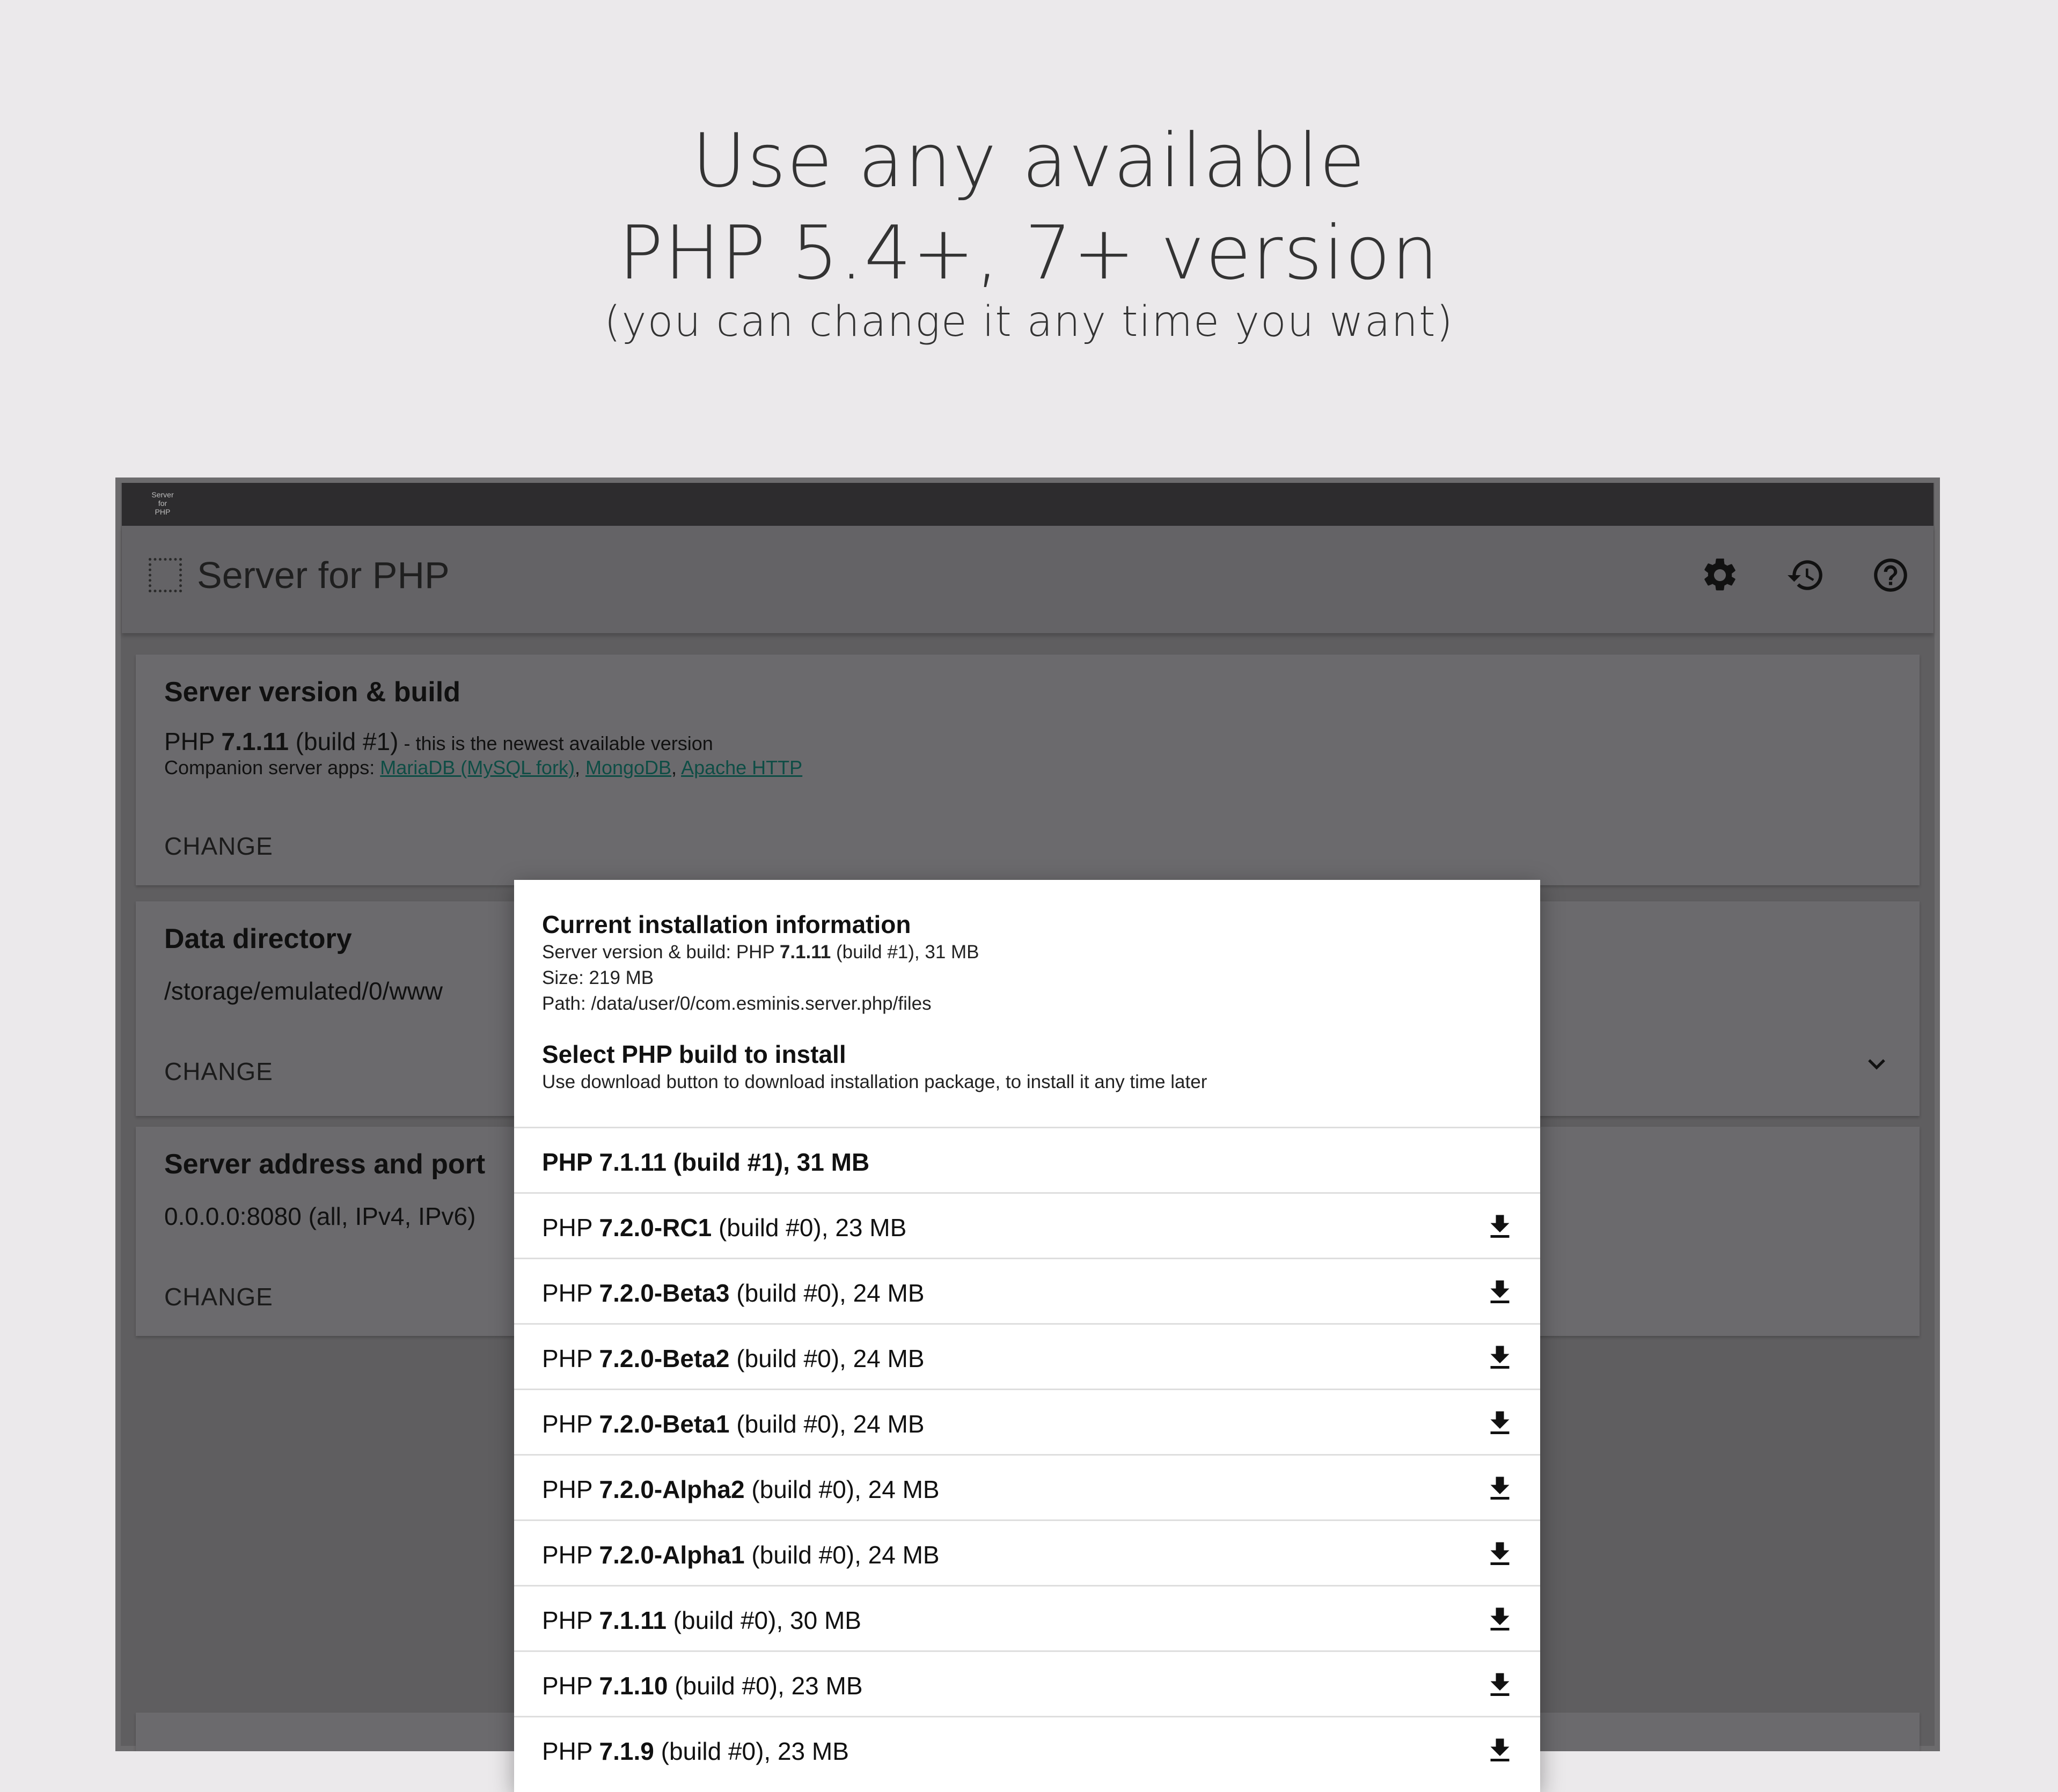  Describe the element at coordinates (628, 768) in the screenshot. I see `link-mongodb: MongoDB` at that location.